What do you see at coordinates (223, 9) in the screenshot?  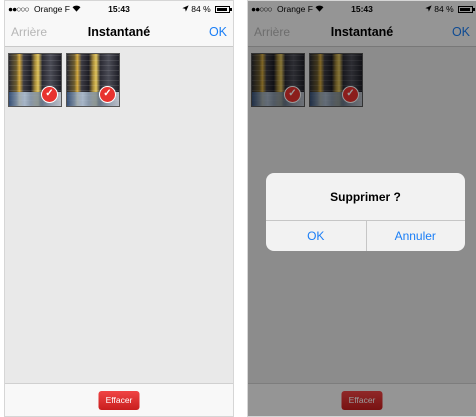 I see `battery-icon` at bounding box center [223, 9].